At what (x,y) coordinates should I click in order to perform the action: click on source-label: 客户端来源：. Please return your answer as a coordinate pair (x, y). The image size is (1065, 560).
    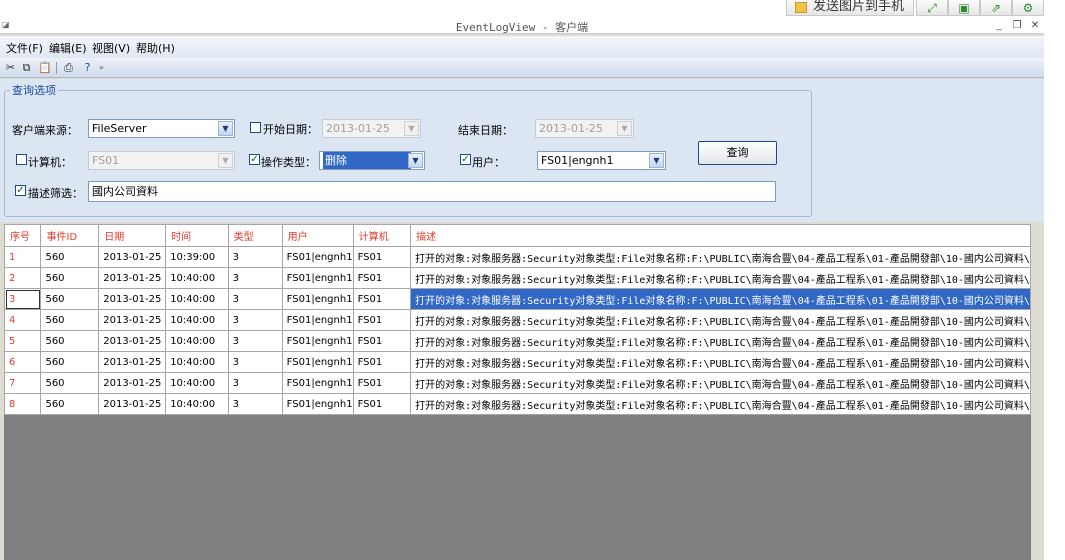
    Looking at the image, I should click on (45, 130).